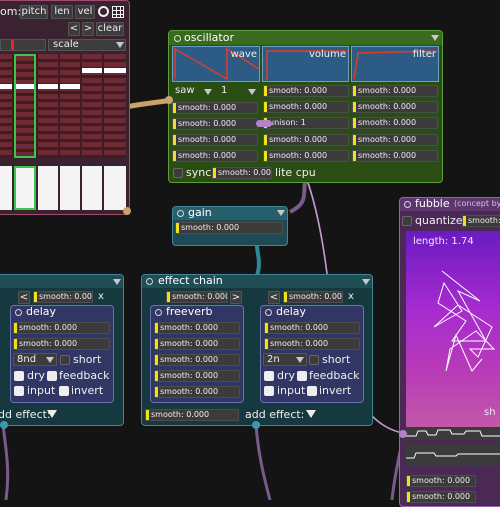 This screenshot has width=500, height=507. What do you see at coordinates (313, 297) in the screenshot?
I see `delay-right-header-slider: smooth: 0.000` at bounding box center [313, 297].